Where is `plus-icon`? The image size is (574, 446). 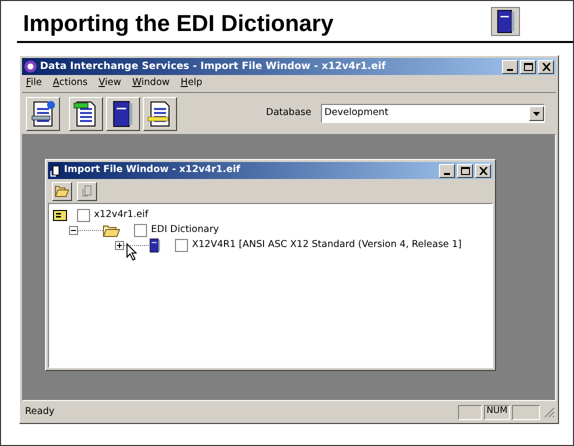 plus-icon is located at coordinates (119, 245).